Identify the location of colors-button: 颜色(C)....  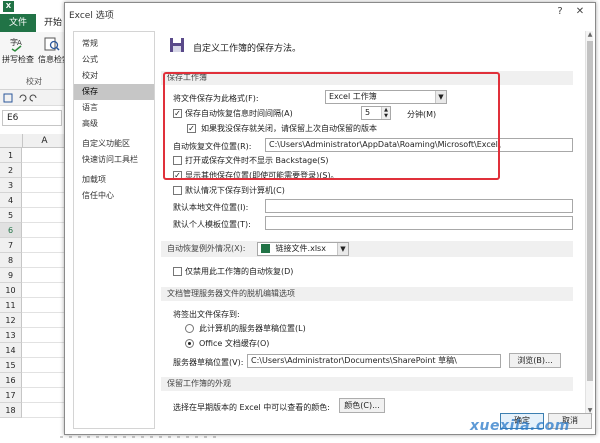
(362, 405).